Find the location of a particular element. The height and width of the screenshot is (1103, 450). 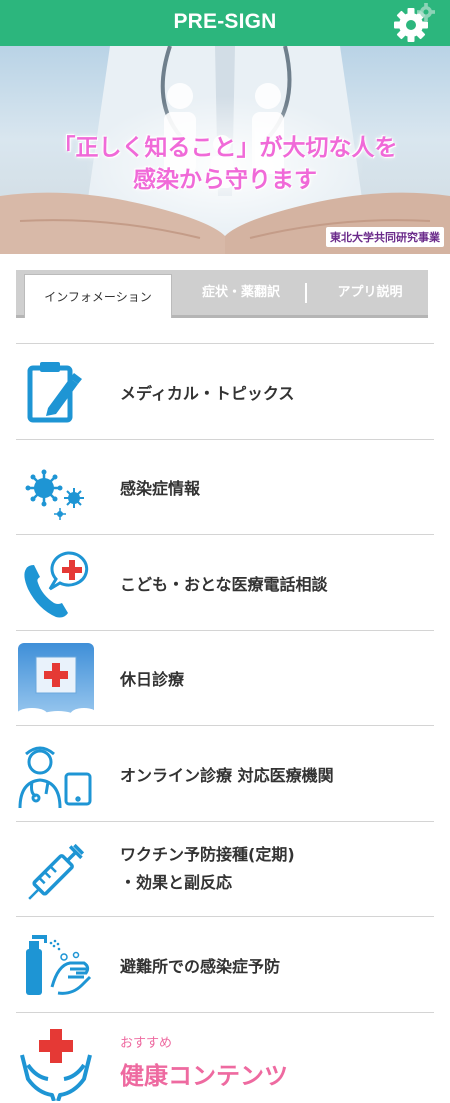

settings-button is located at coordinates (415, 23).